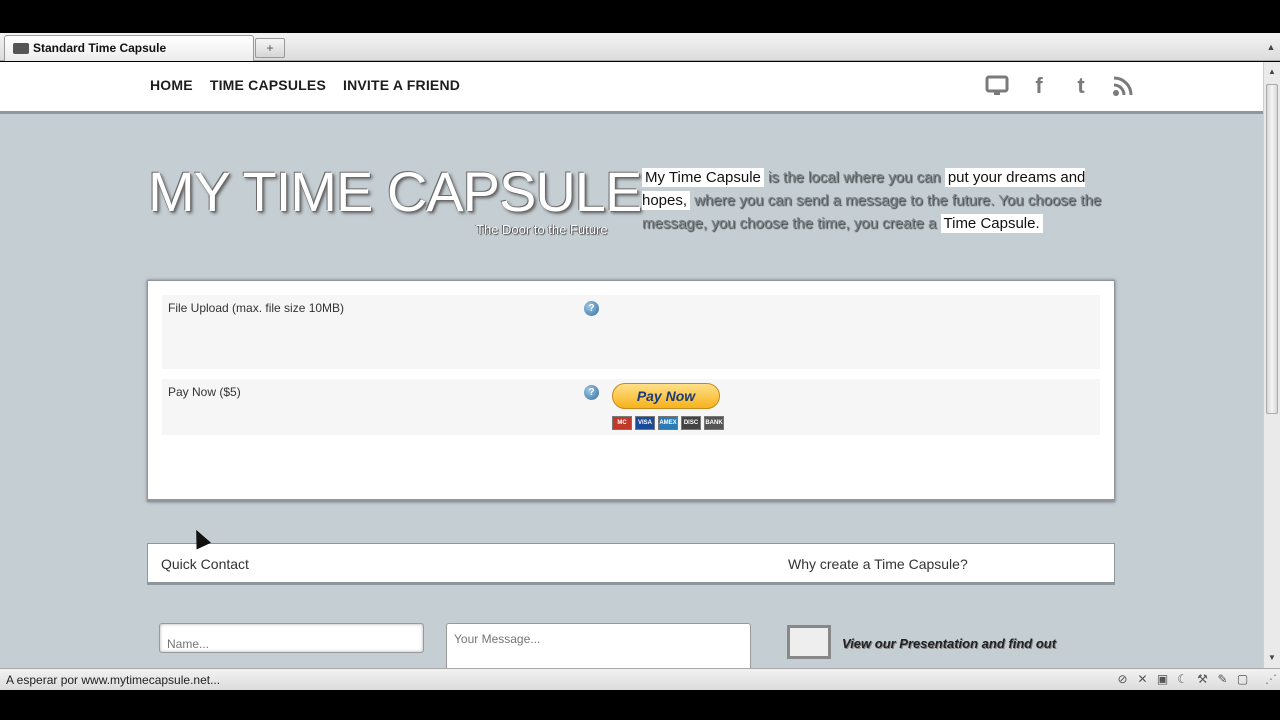  I want to click on discover-icon: DISC, so click(691, 423).